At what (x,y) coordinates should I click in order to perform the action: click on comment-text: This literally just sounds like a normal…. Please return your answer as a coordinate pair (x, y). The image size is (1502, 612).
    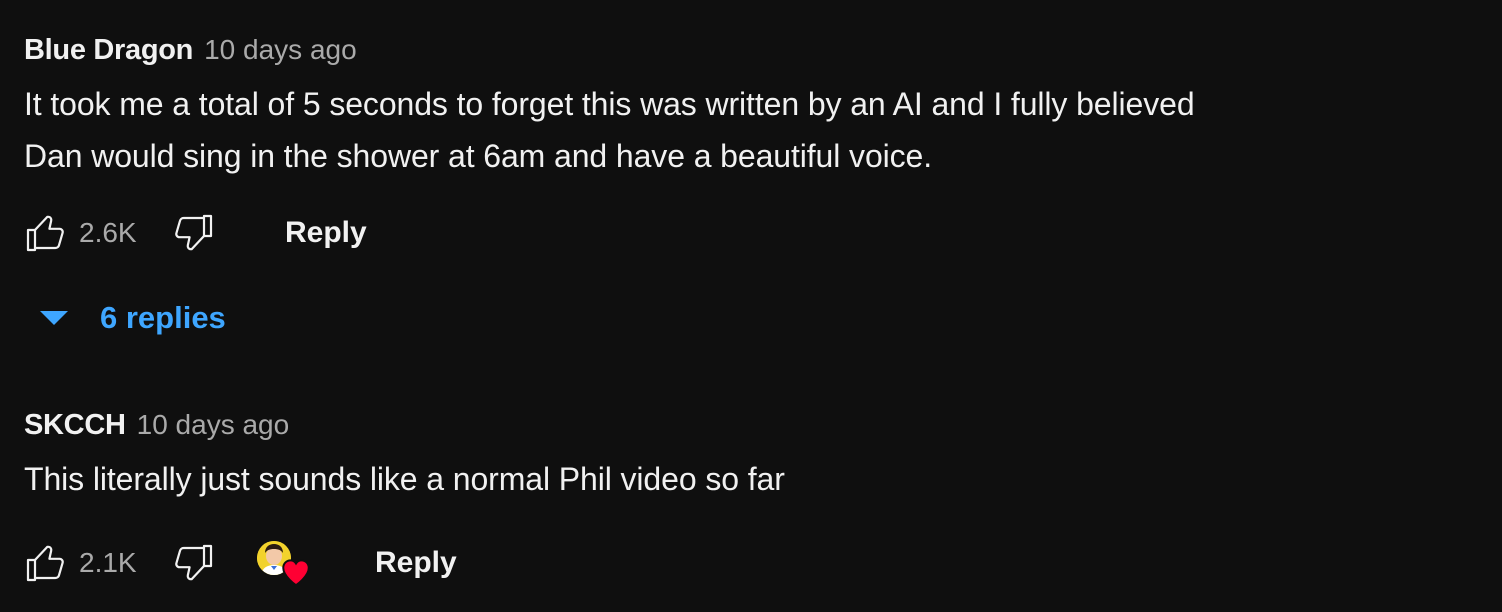
    Looking at the image, I should click on (404, 479).